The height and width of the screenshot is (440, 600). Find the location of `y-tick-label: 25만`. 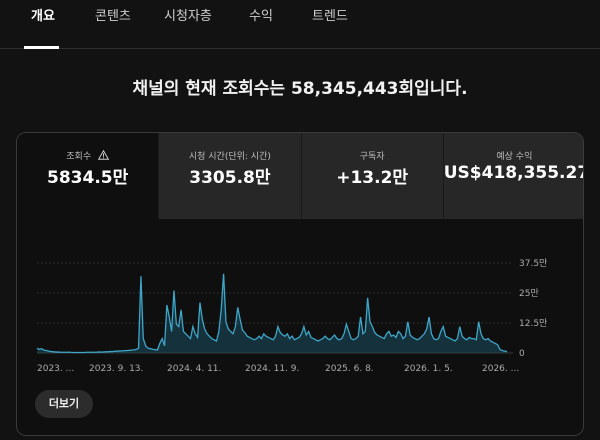

y-tick-label: 25만 is located at coordinates (529, 293).